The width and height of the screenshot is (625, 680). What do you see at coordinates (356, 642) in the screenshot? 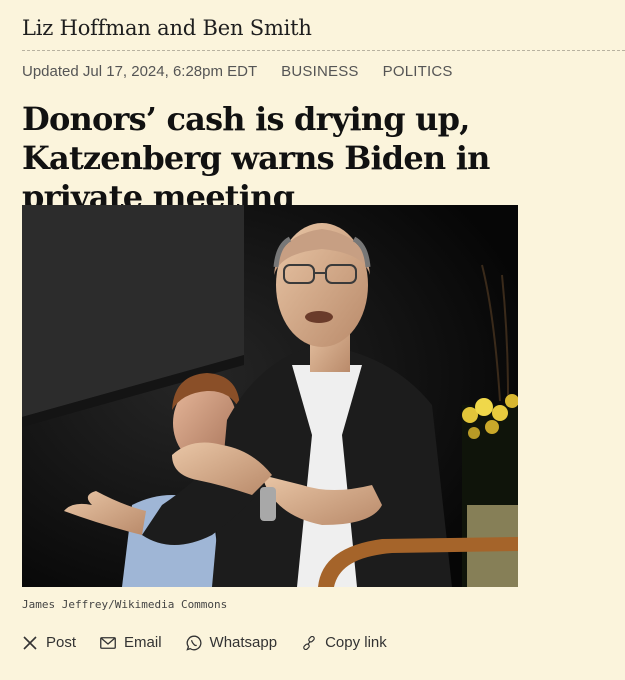
I see `copy-link-label: Copy link` at bounding box center [356, 642].